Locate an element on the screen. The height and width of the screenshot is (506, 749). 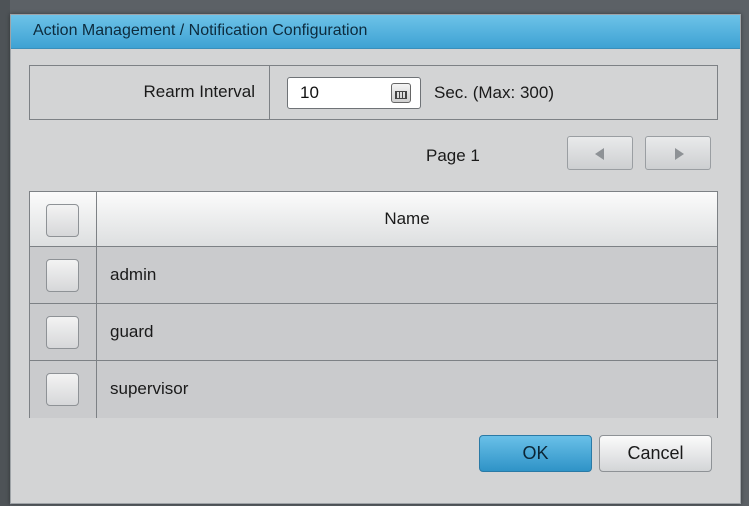
cancel-button: Cancel is located at coordinates (655, 453).